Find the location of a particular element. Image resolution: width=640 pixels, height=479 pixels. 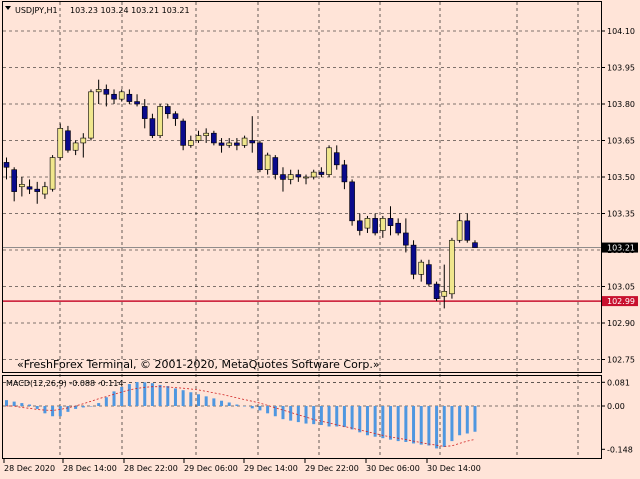

price-tick-label: 104.10 is located at coordinates (621, 31).